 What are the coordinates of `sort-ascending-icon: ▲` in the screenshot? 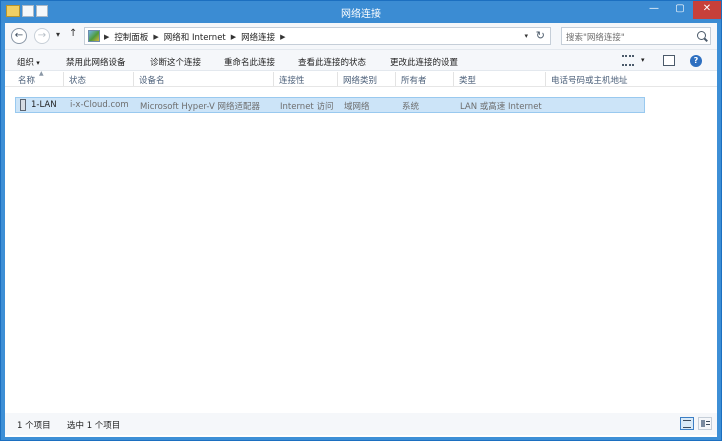 It's located at (41, 73).